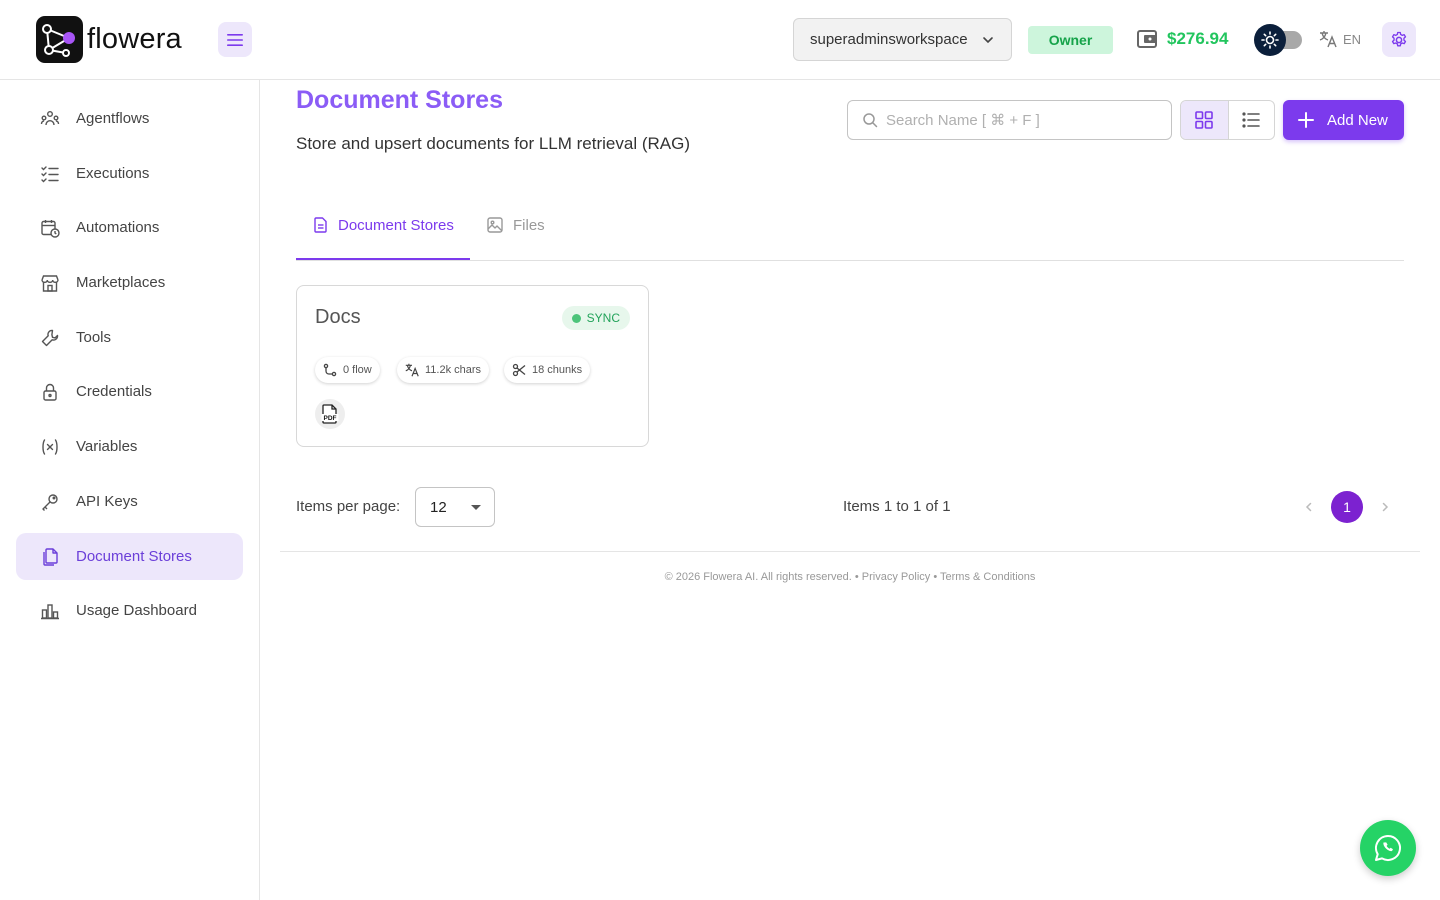 The width and height of the screenshot is (1440, 900). Describe the element at coordinates (50, 392) in the screenshot. I see `lock-icon` at that location.